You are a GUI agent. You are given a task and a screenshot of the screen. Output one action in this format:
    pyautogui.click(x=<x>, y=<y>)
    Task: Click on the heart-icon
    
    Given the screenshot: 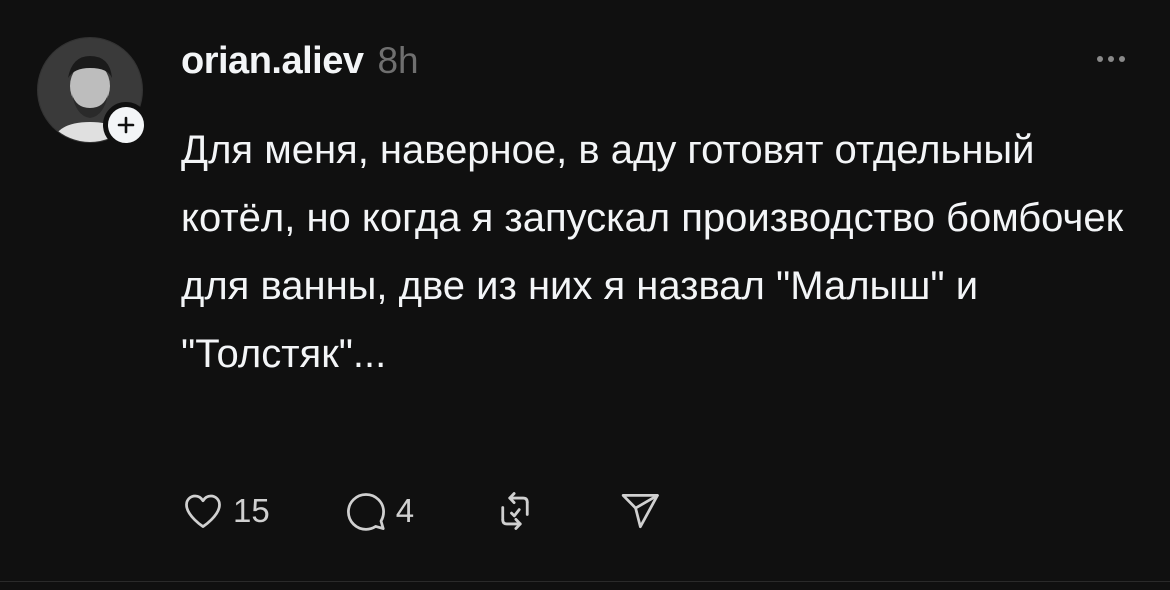 What is the action you would take?
    pyautogui.click(x=203, y=511)
    